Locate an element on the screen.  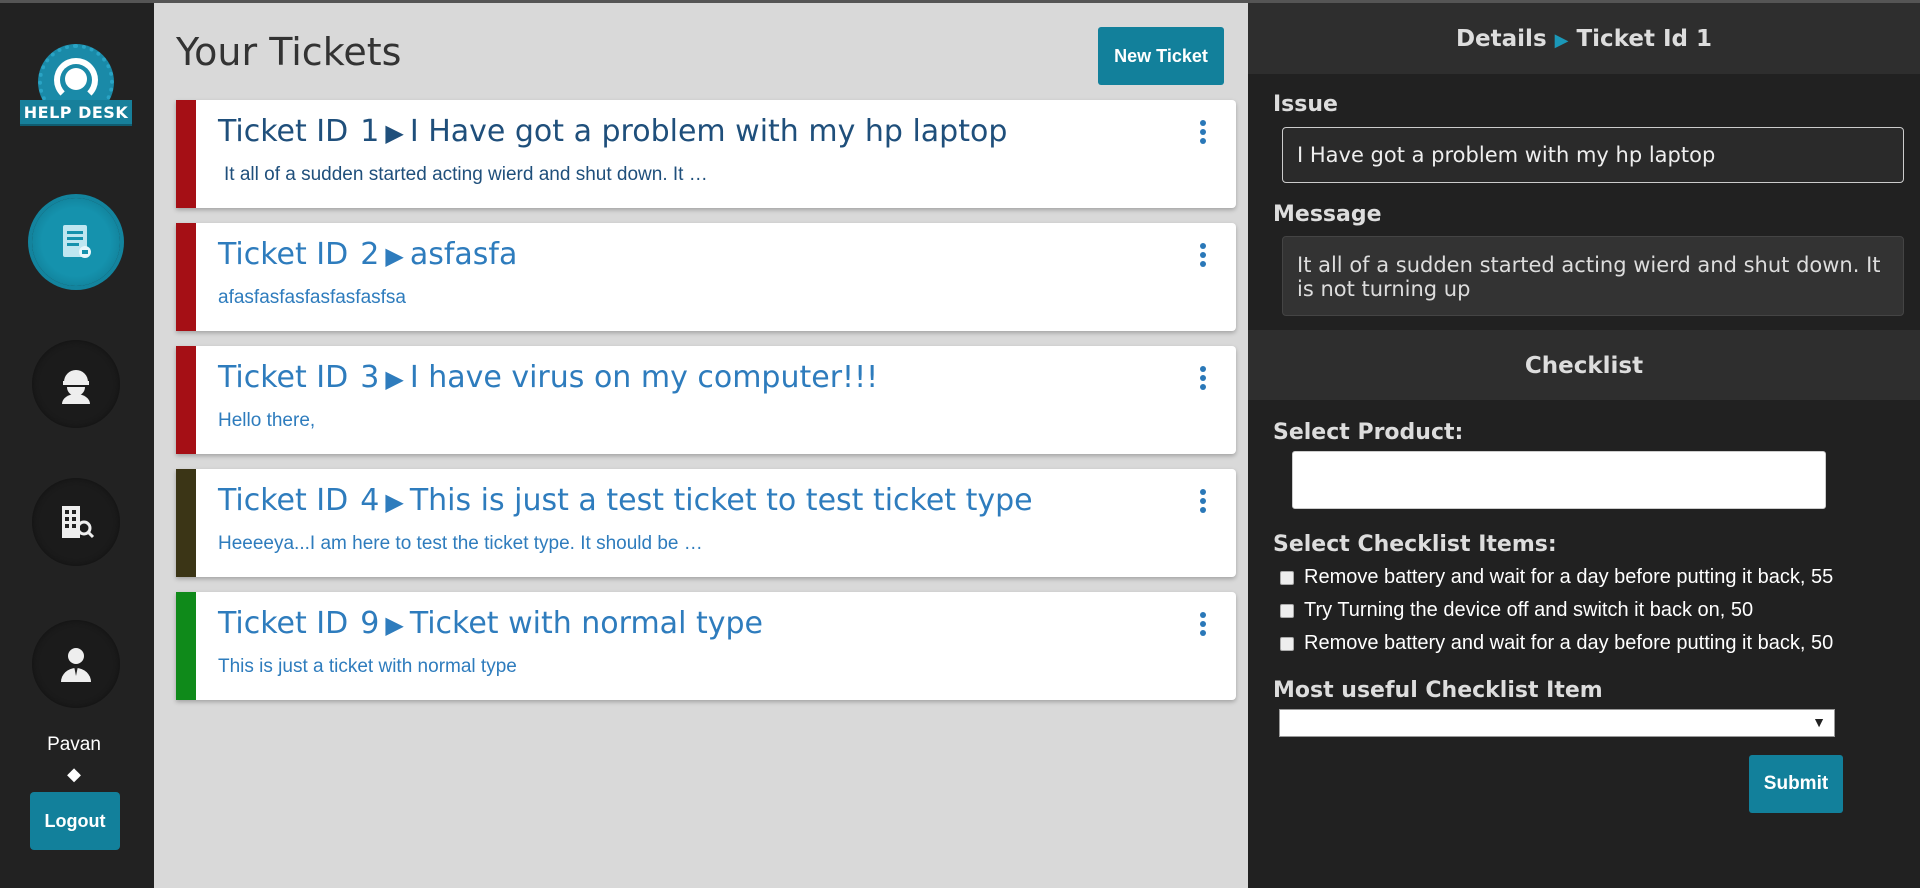
ticket-preview: This is just a ticket with normal type is located at coordinates (367, 666).